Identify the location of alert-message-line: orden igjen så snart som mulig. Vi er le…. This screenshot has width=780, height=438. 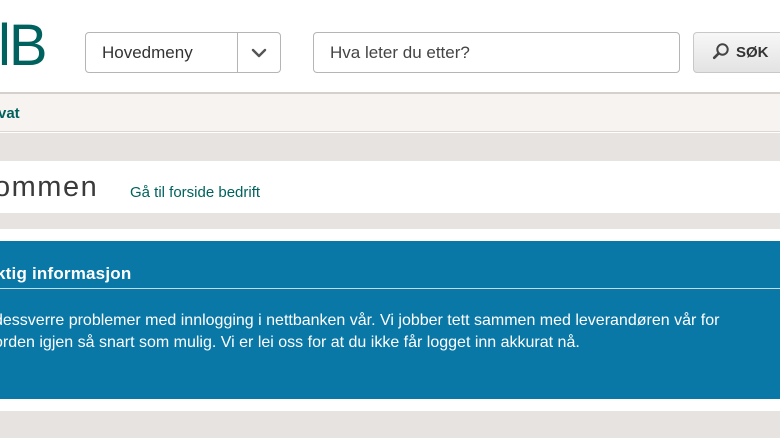
(290, 342).